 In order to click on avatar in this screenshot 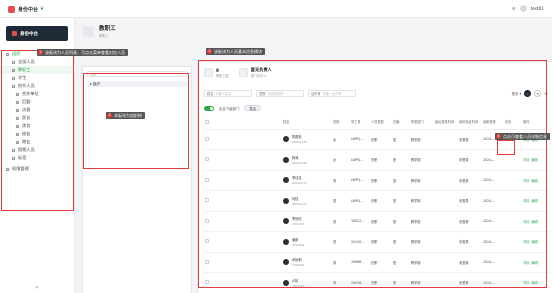, I will do `click(523, 8)`.